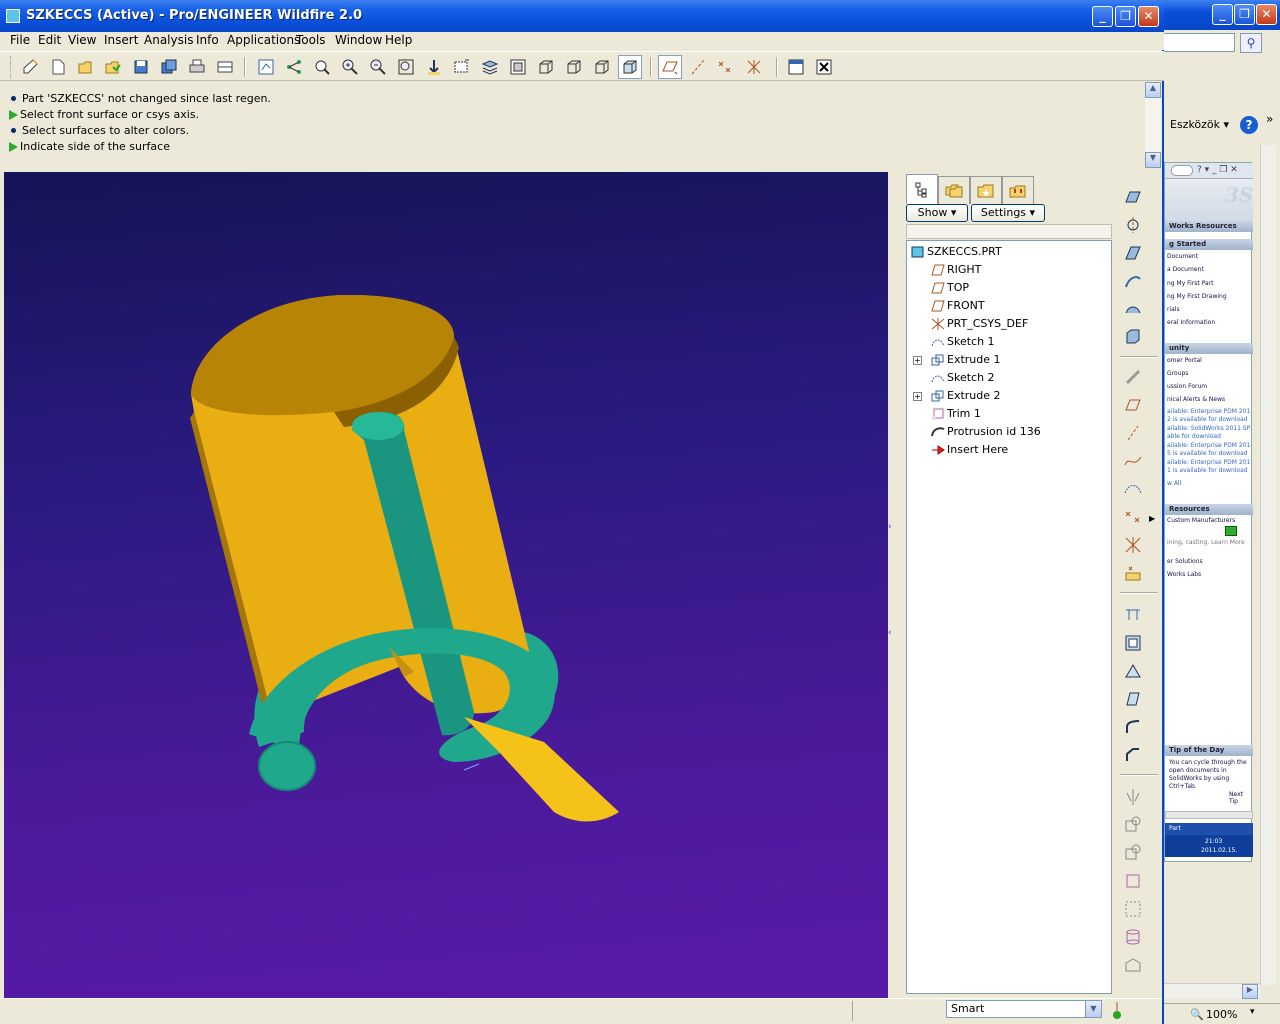 The width and height of the screenshot is (1280, 1024). I want to click on taskbar-part: Part, so click(1209, 829).